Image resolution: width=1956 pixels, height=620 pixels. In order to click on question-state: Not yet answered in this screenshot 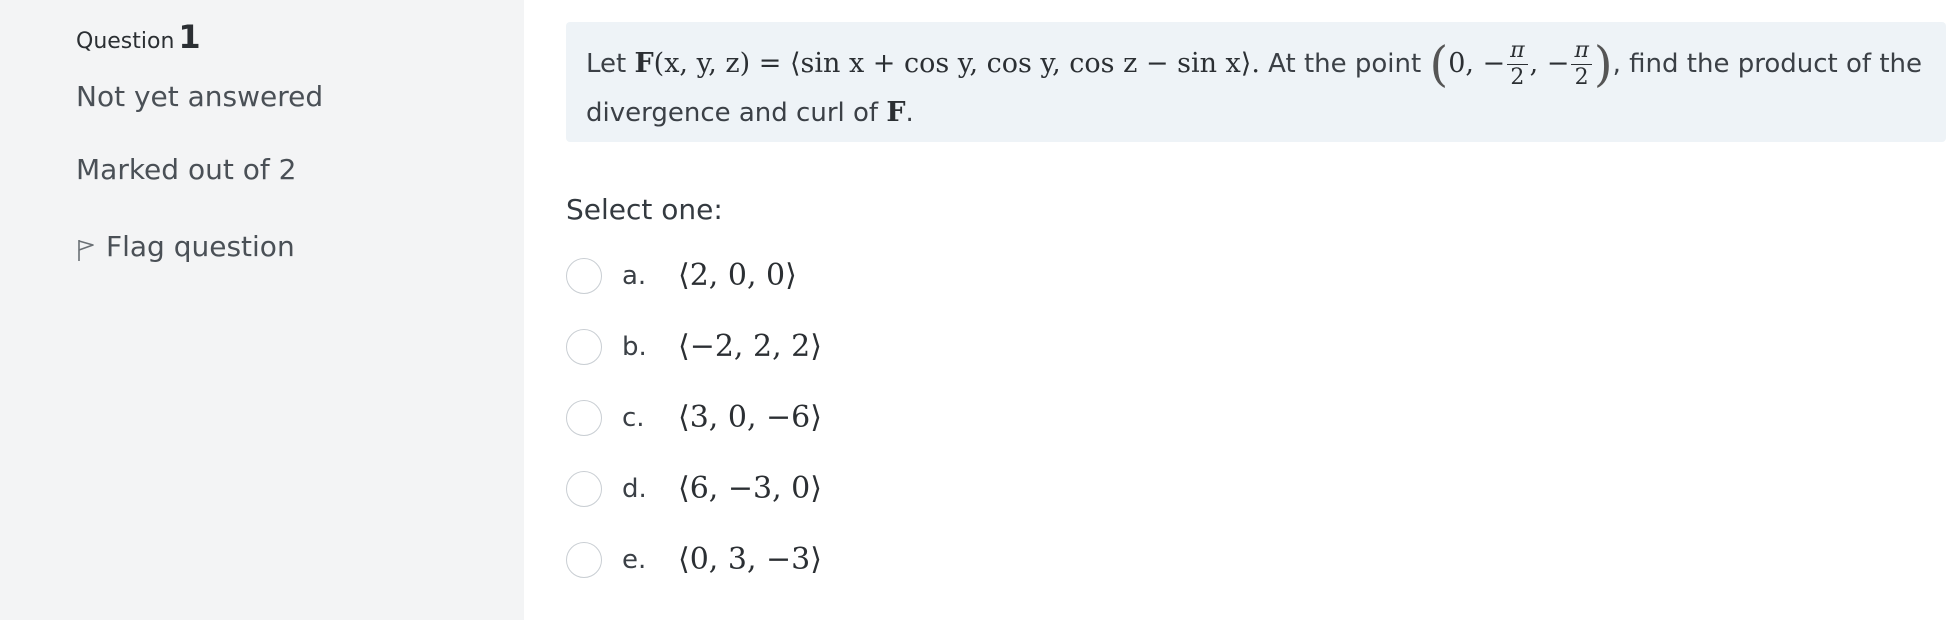, I will do `click(200, 96)`.